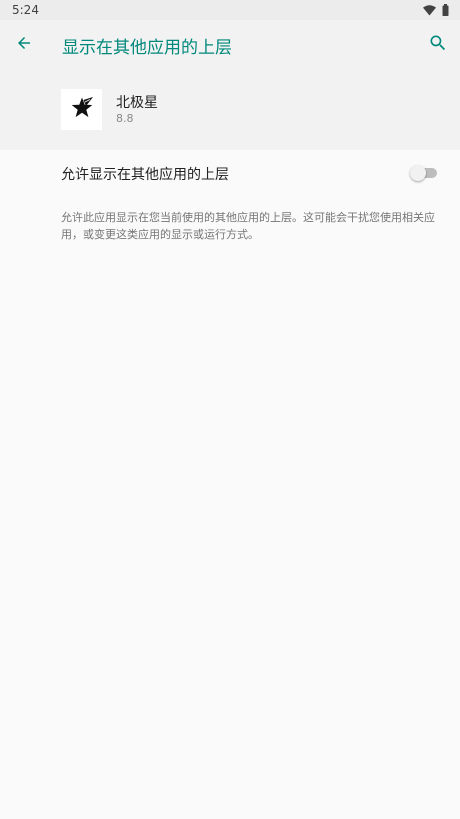 Image resolution: width=460 pixels, height=819 pixels. What do you see at coordinates (429, 10) in the screenshot?
I see `wifi-icon` at bounding box center [429, 10].